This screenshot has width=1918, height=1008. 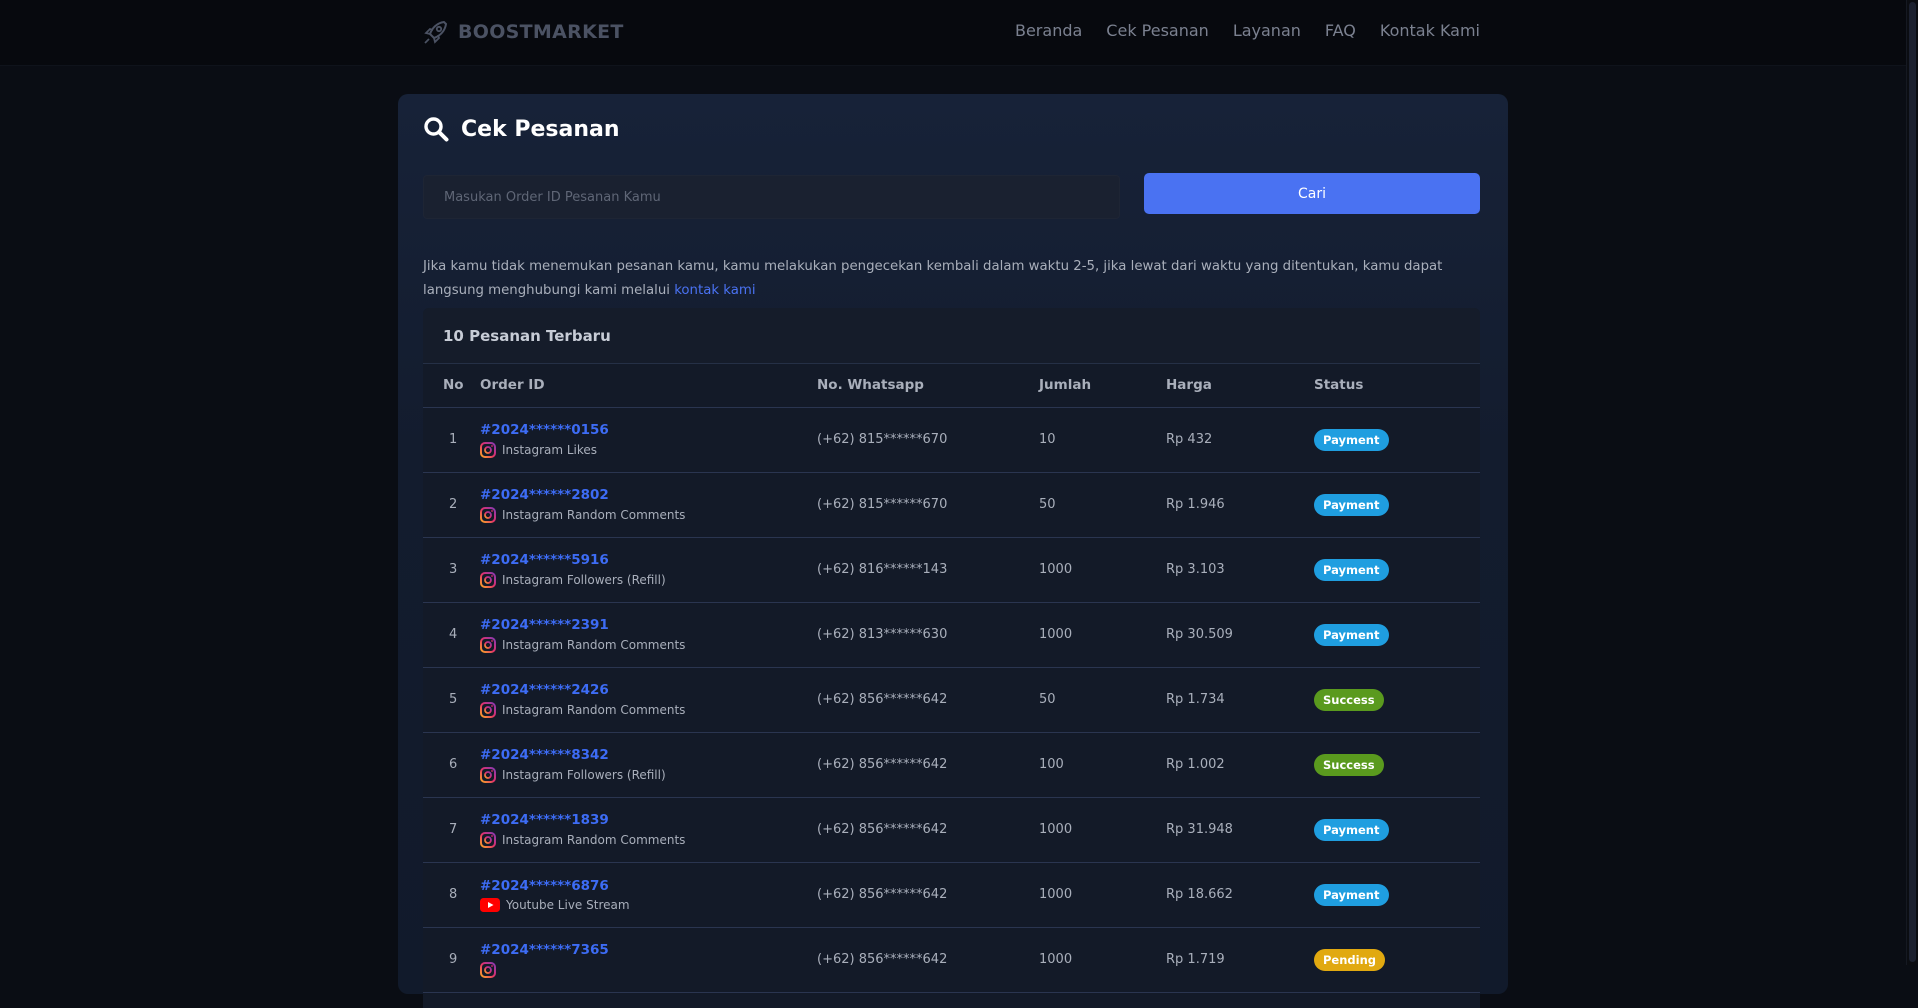 What do you see at coordinates (714, 290) in the screenshot?
I see `contact-link: kontak kami` at bounding box center [714, 290].